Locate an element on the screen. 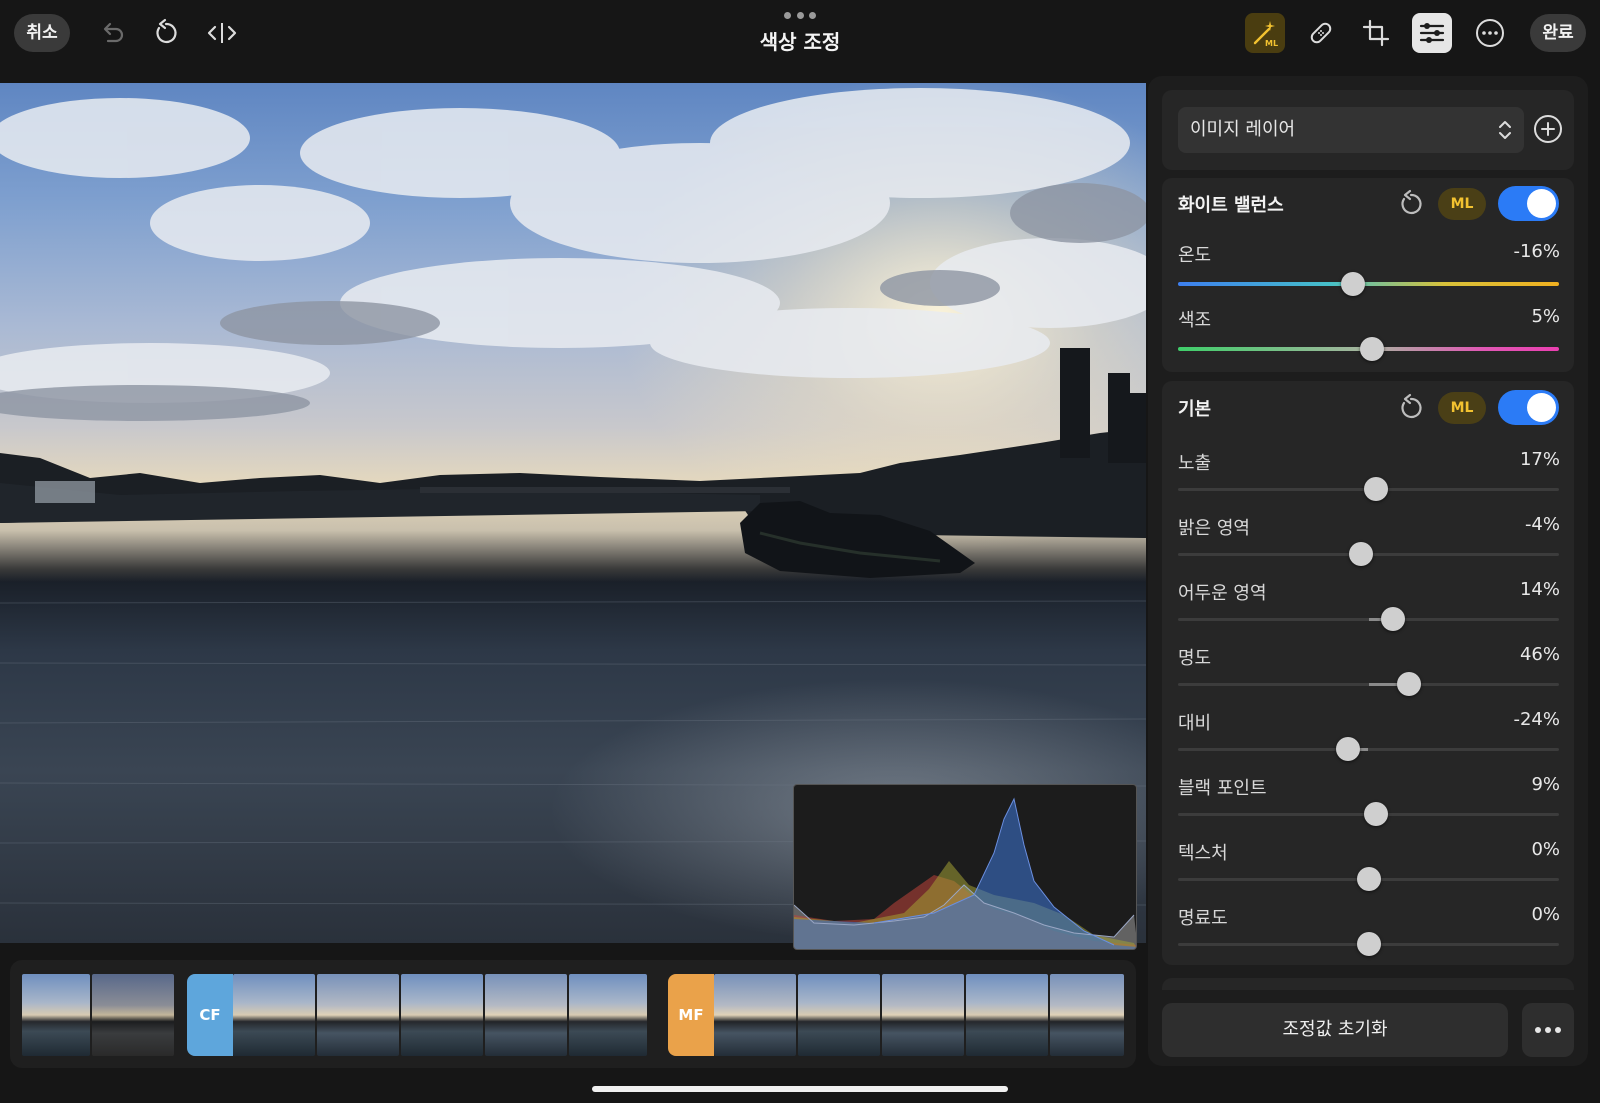 The width and height of the screenshot is (1600, 1103). reset-adjustments-button: 조정값 초기화 is located at coordinates (1335, 1030).